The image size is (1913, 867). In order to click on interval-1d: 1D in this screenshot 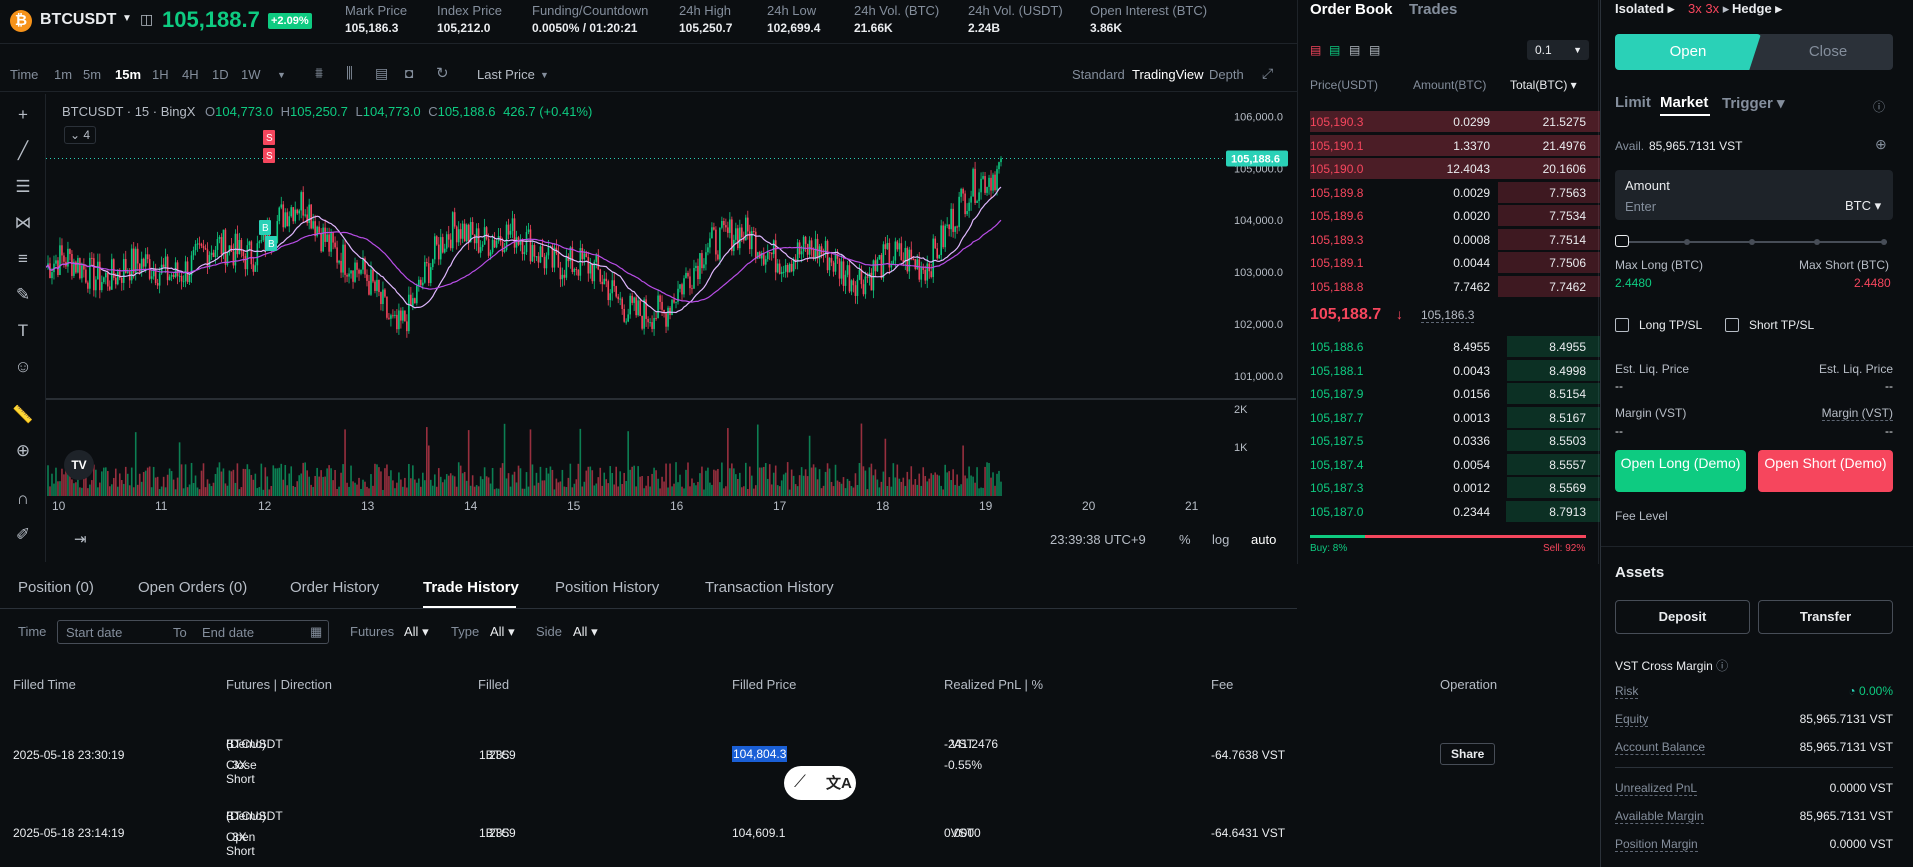, I will do `click(220, 74)`.